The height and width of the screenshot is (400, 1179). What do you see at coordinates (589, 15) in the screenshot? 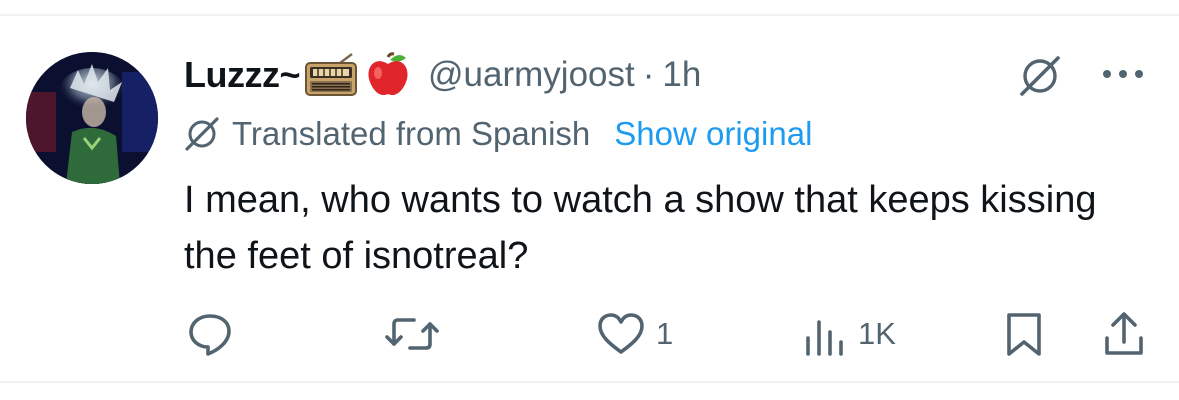
I see `top-divider` at bounding box center [589, 15].